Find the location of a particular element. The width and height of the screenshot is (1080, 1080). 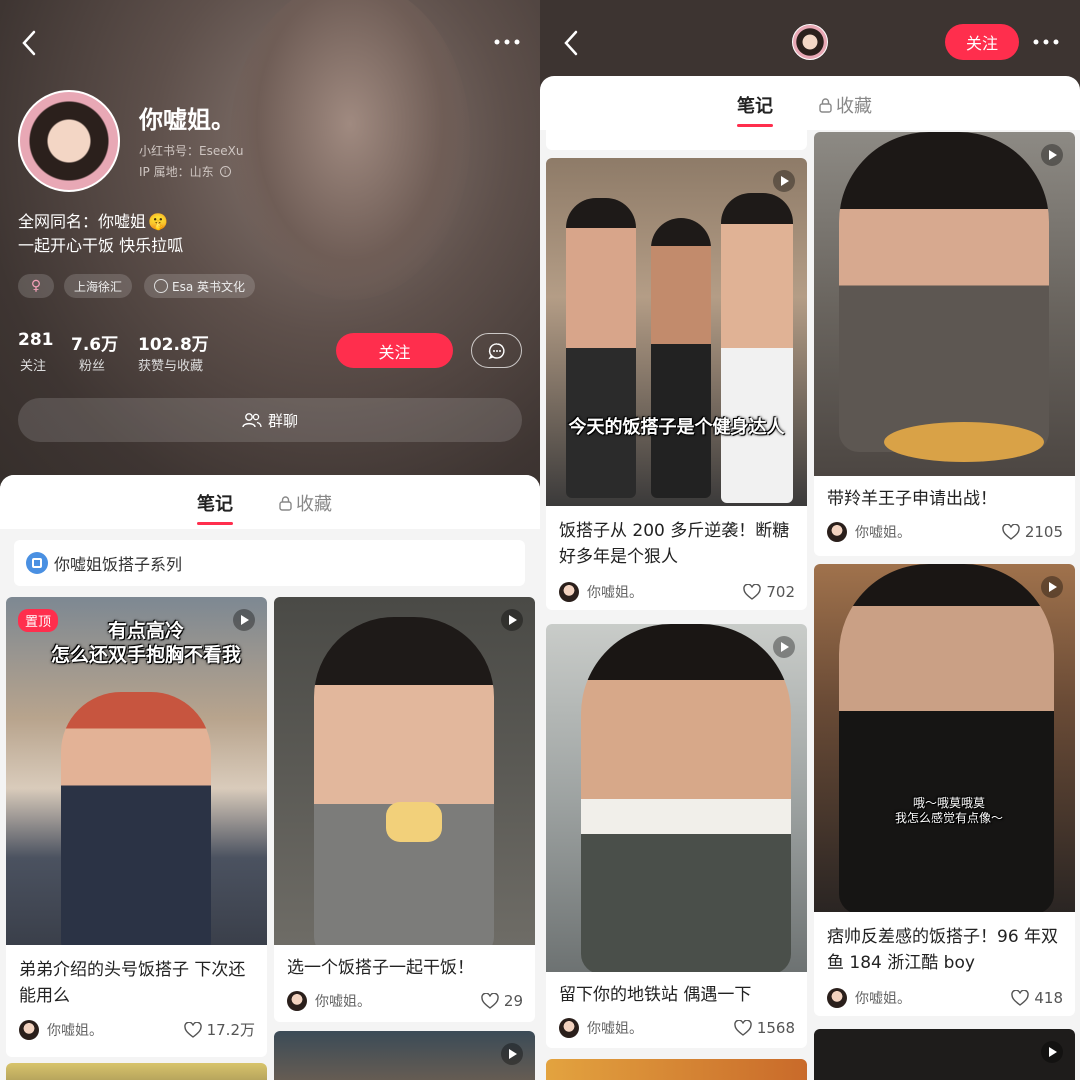

note-card: 留下你的地铁站 偶遇一下 你嘘姐。 1568 is located at coordinates (676, 836).